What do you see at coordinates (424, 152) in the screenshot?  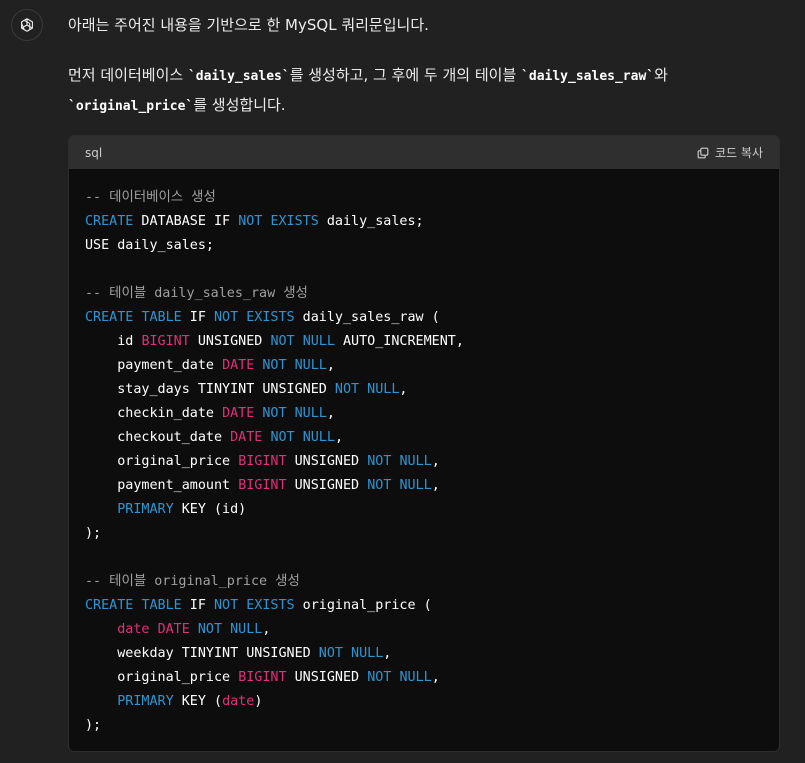 I see `code-header: sql 코드 복사` at bounding box center [424, 152].